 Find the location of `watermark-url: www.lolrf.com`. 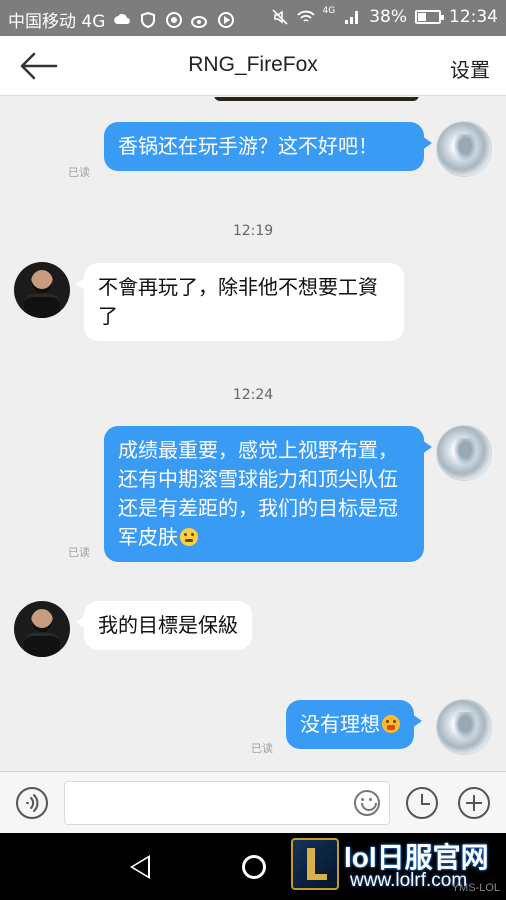

watermark-url: www.lolrf.com is located at coordinates (409, 880).